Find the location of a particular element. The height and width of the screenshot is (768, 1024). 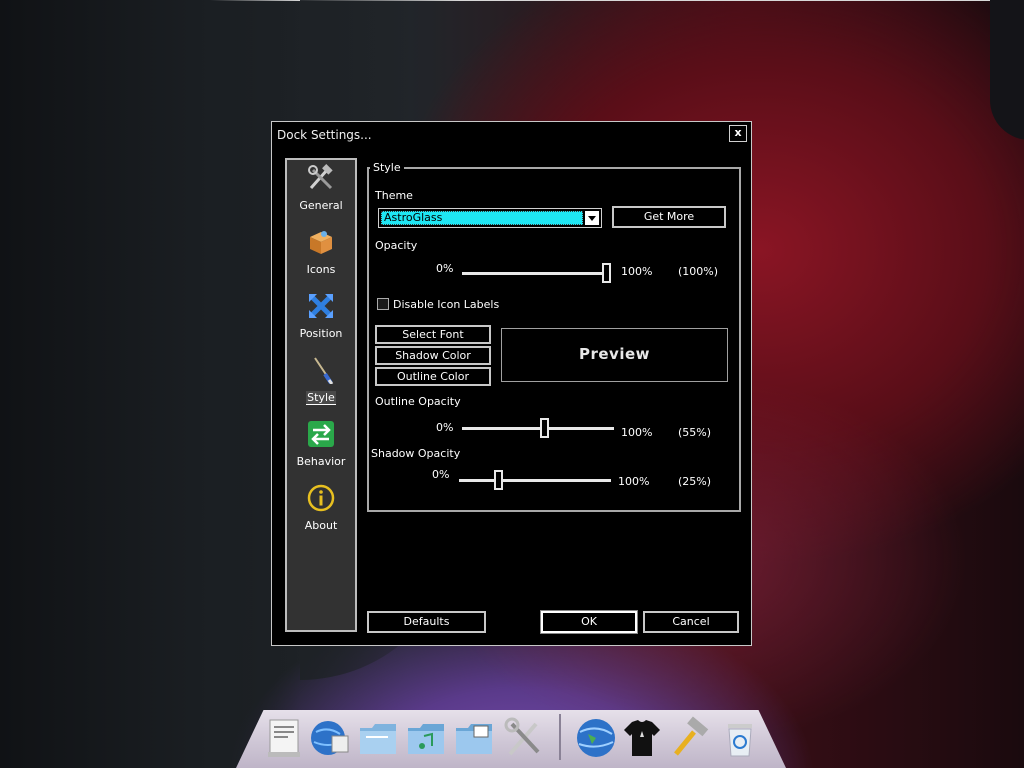

outline-opacity-min-label: 0% is located at coordinates (445, 427).